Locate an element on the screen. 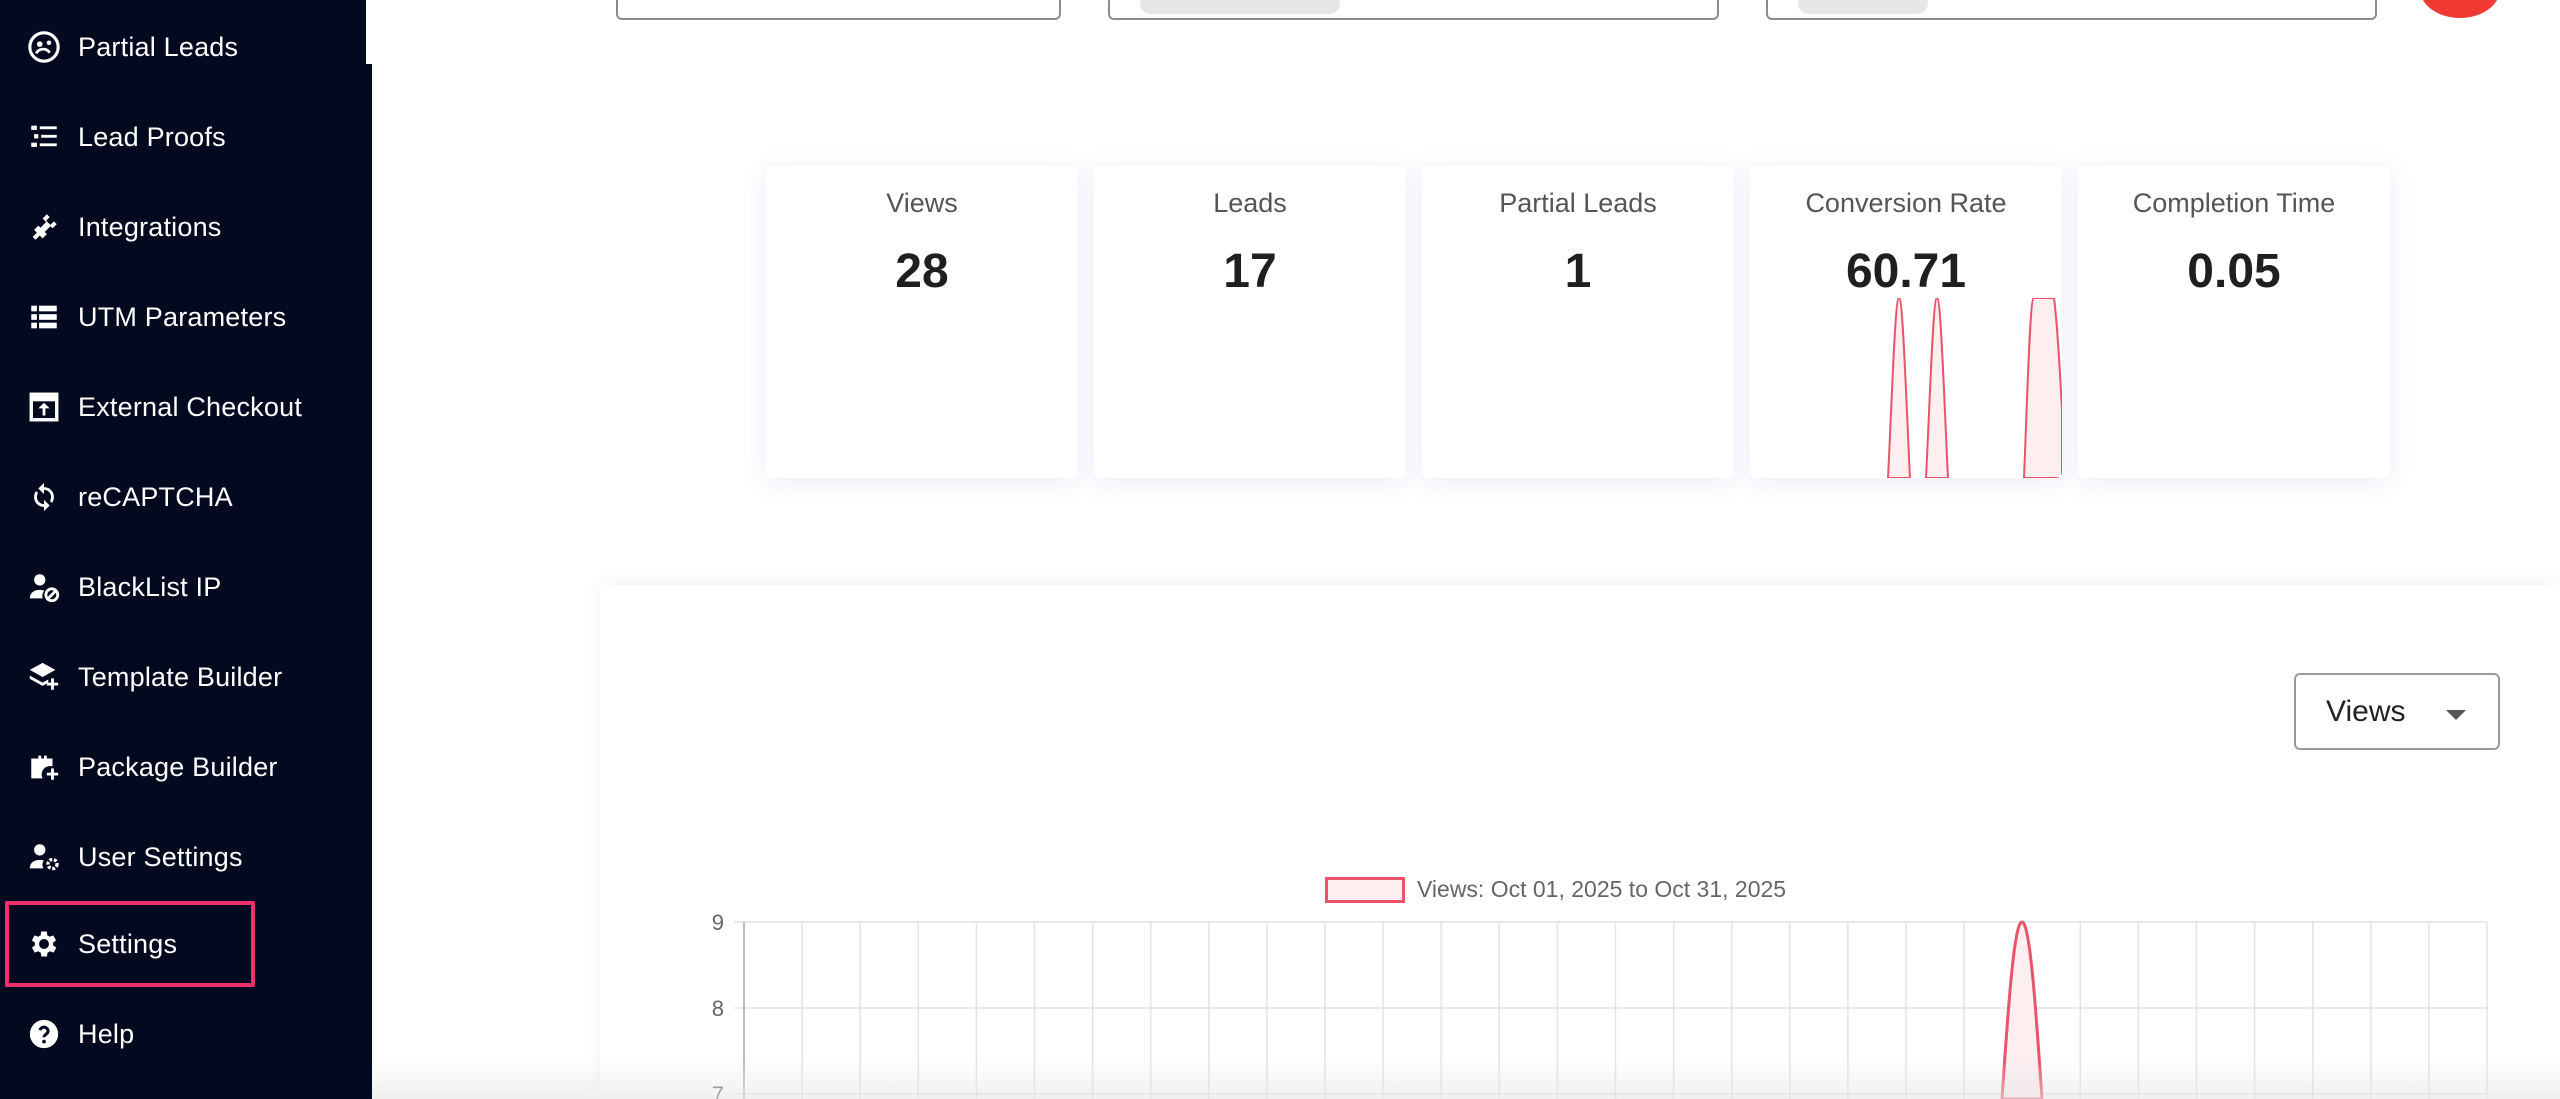 The image size is (2560, 1099). sidebar-item-utm-parameters: UTM Parameters is located at coordinates (183, 317).